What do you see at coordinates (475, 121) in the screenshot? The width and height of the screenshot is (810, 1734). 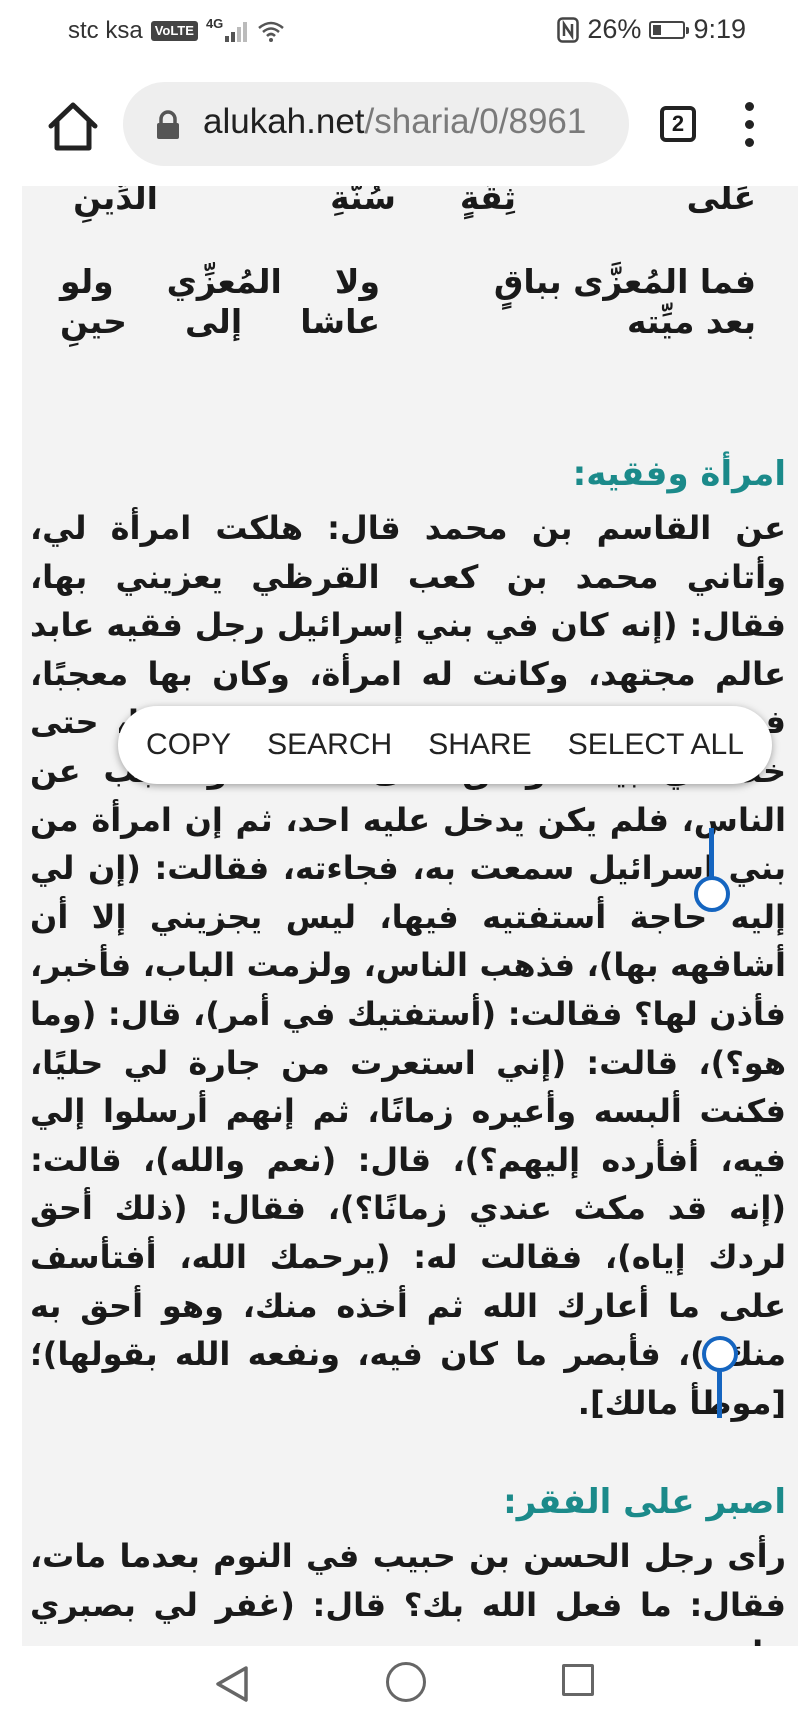 I see `url-path: /sharia/0/8961` at bounding box center [475, 121].